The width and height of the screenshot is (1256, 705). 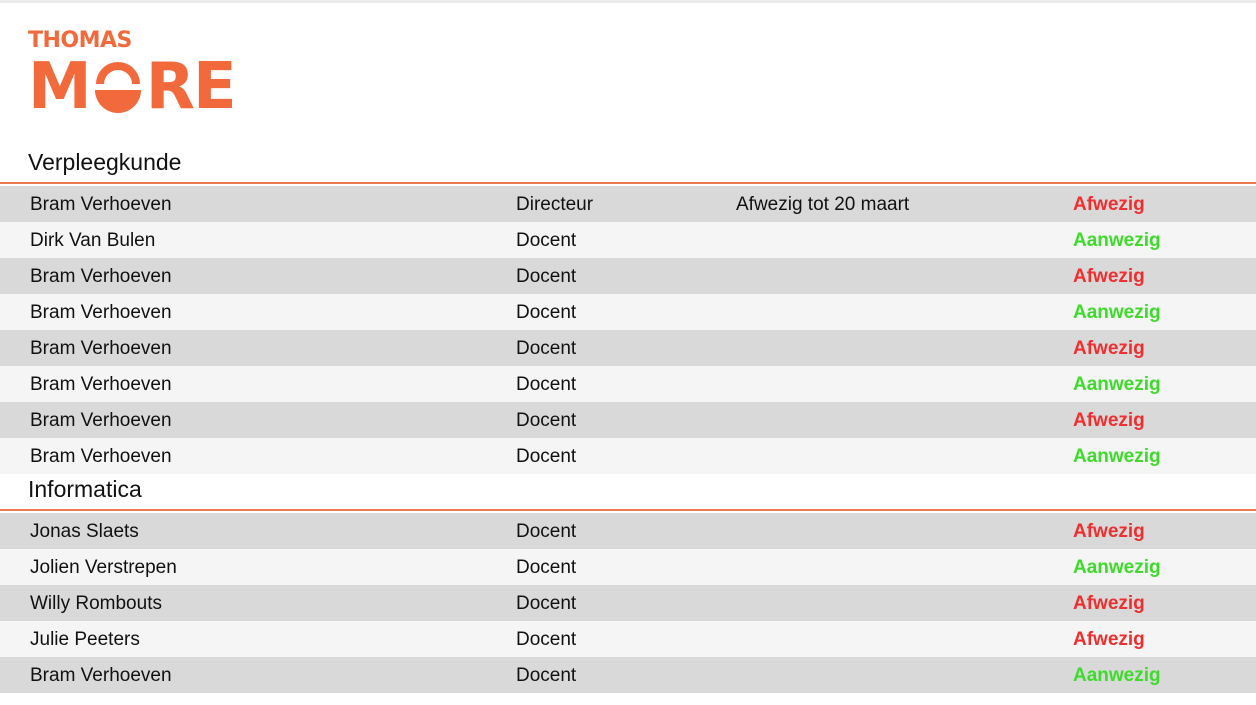 What do you see at coordinates (84, 531) in the screenshot?
I see `staff-name: Jonas Slaets` at bounding box center [84, 531].